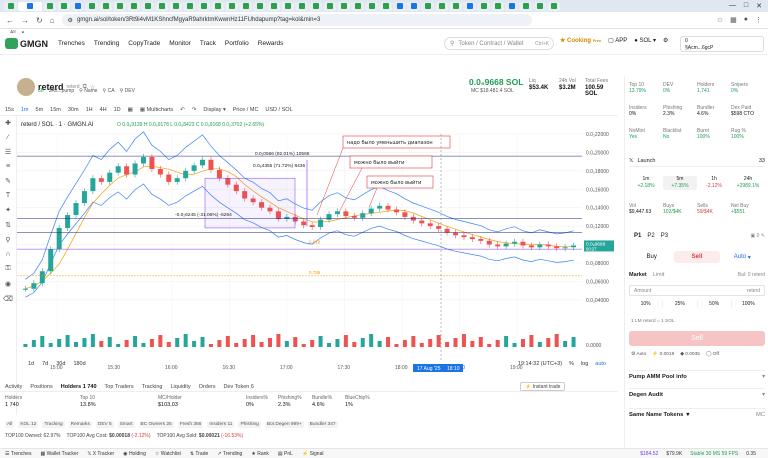 Image resolution: width=768 pixels, height=458 pixels. I want to click on pct-25: 25%, so click(680, 304).